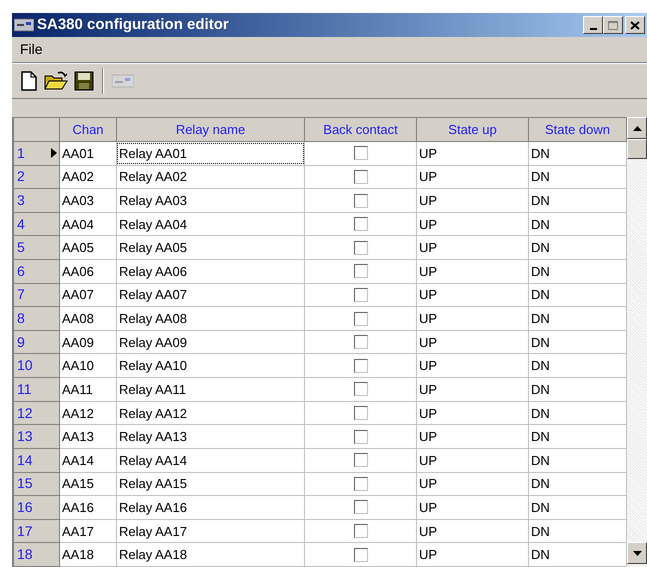  What do you see at coordinates (21, 200) in the screenshot?
I see `row-number: 3` at bounding box center [21, 200].